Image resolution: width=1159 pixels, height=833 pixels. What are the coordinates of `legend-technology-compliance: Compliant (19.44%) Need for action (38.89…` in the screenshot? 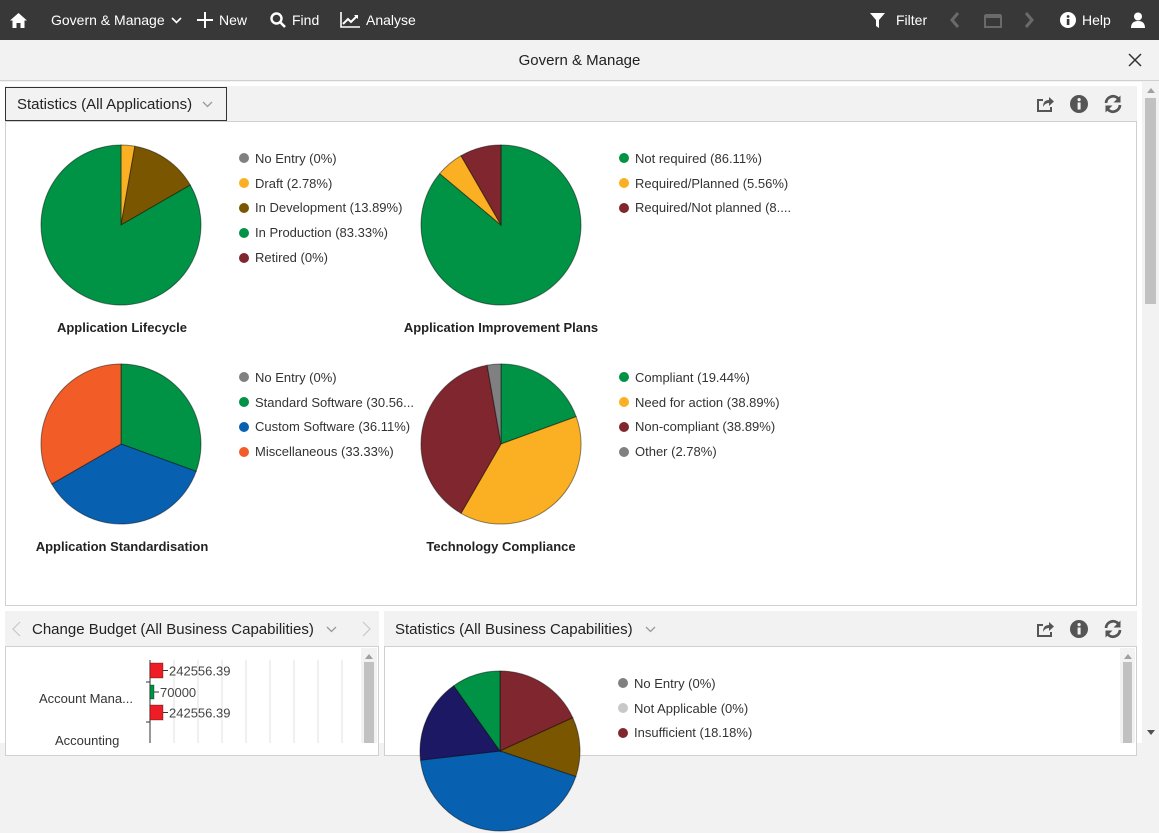 It's located at (699, 414).